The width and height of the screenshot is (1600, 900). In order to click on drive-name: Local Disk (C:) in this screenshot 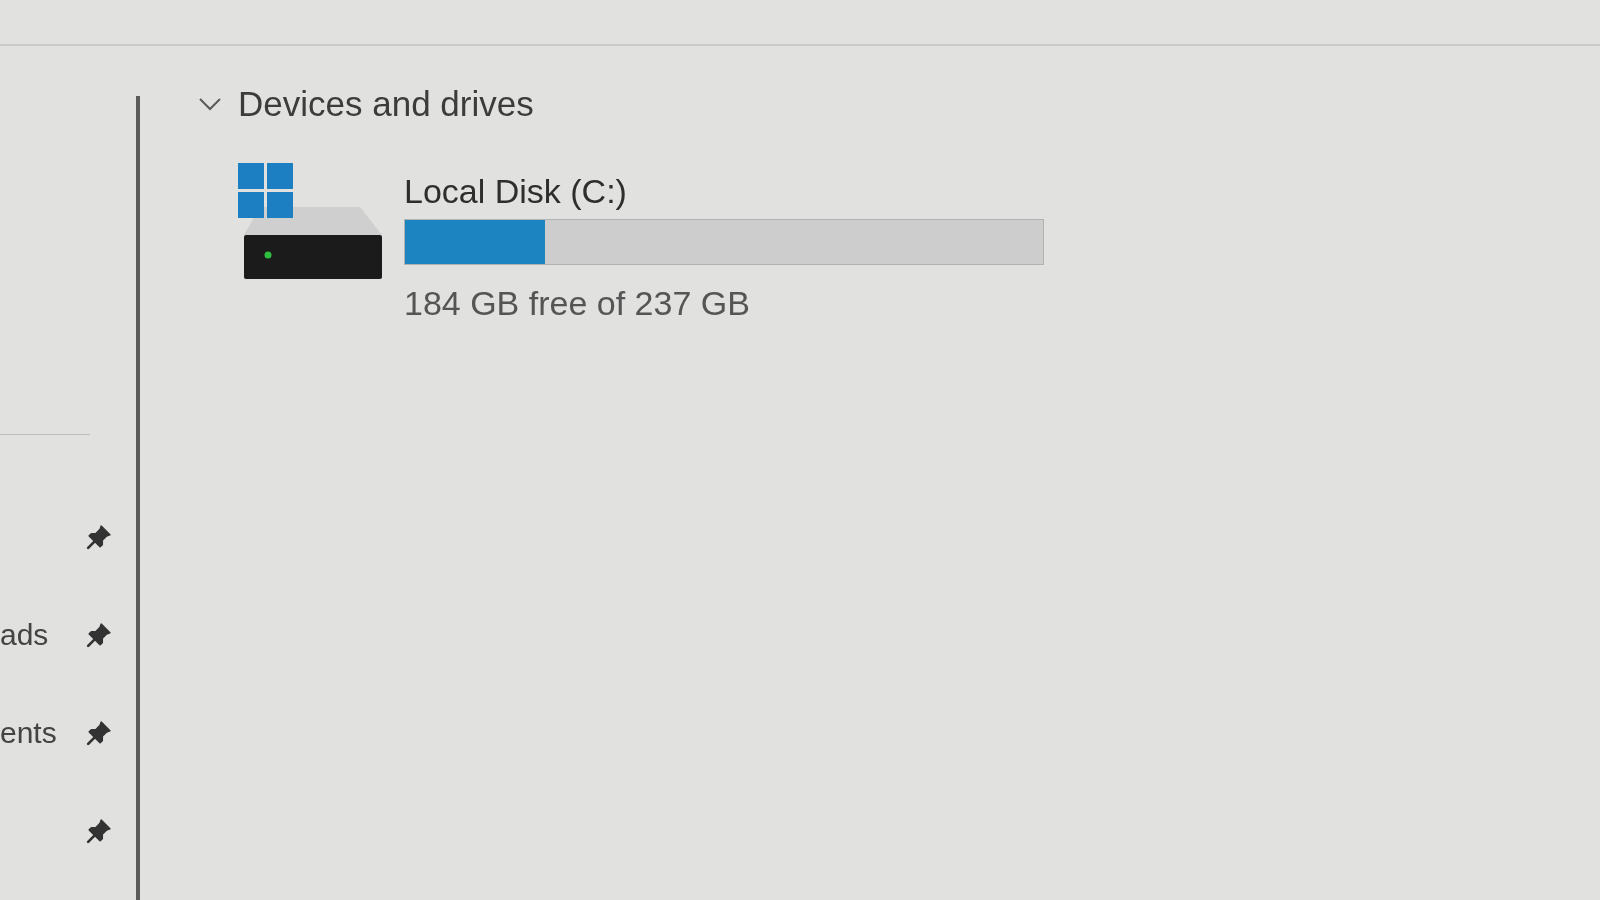, I will do `click(724, 191)`.